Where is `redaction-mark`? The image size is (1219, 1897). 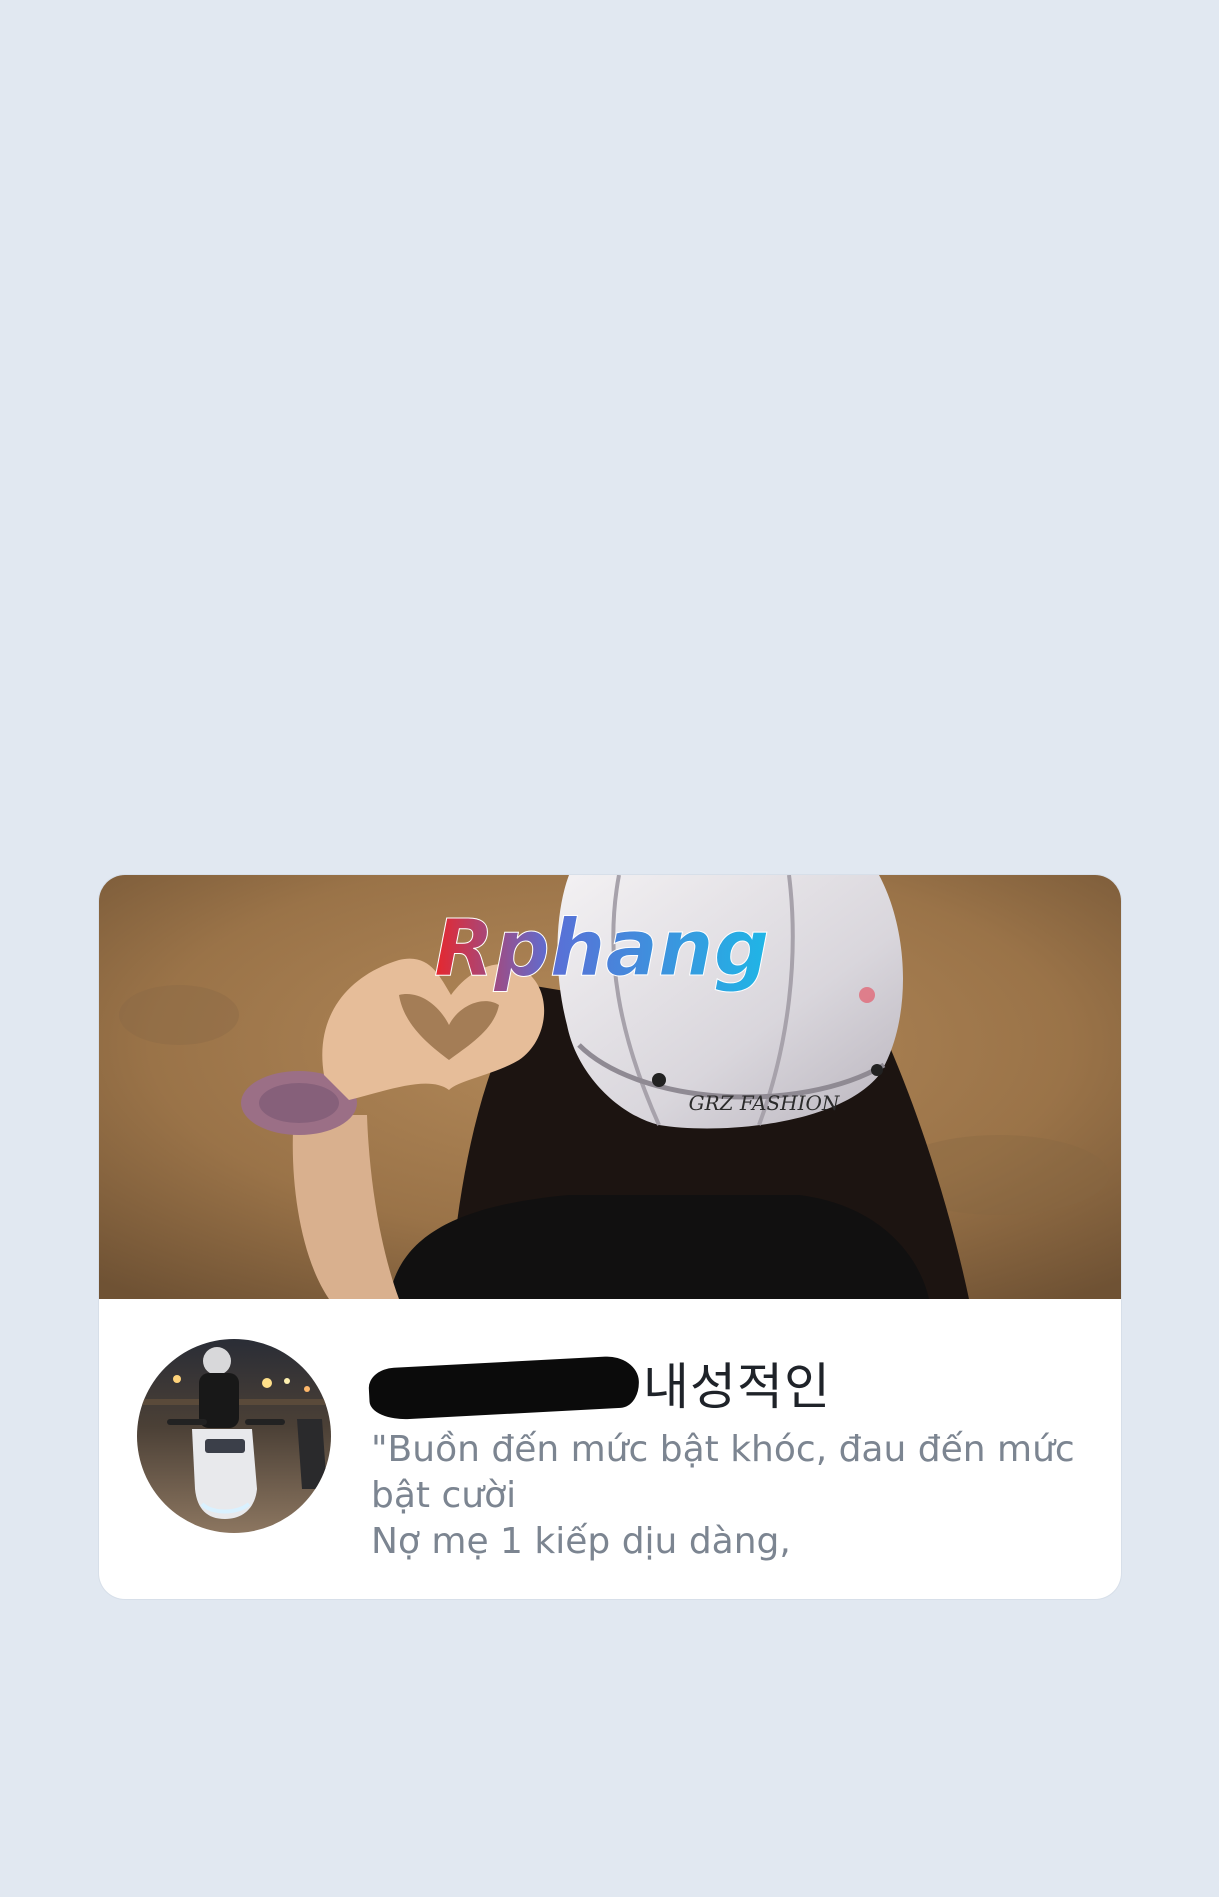 redaction-mark is located at coordinates (504, 1388).